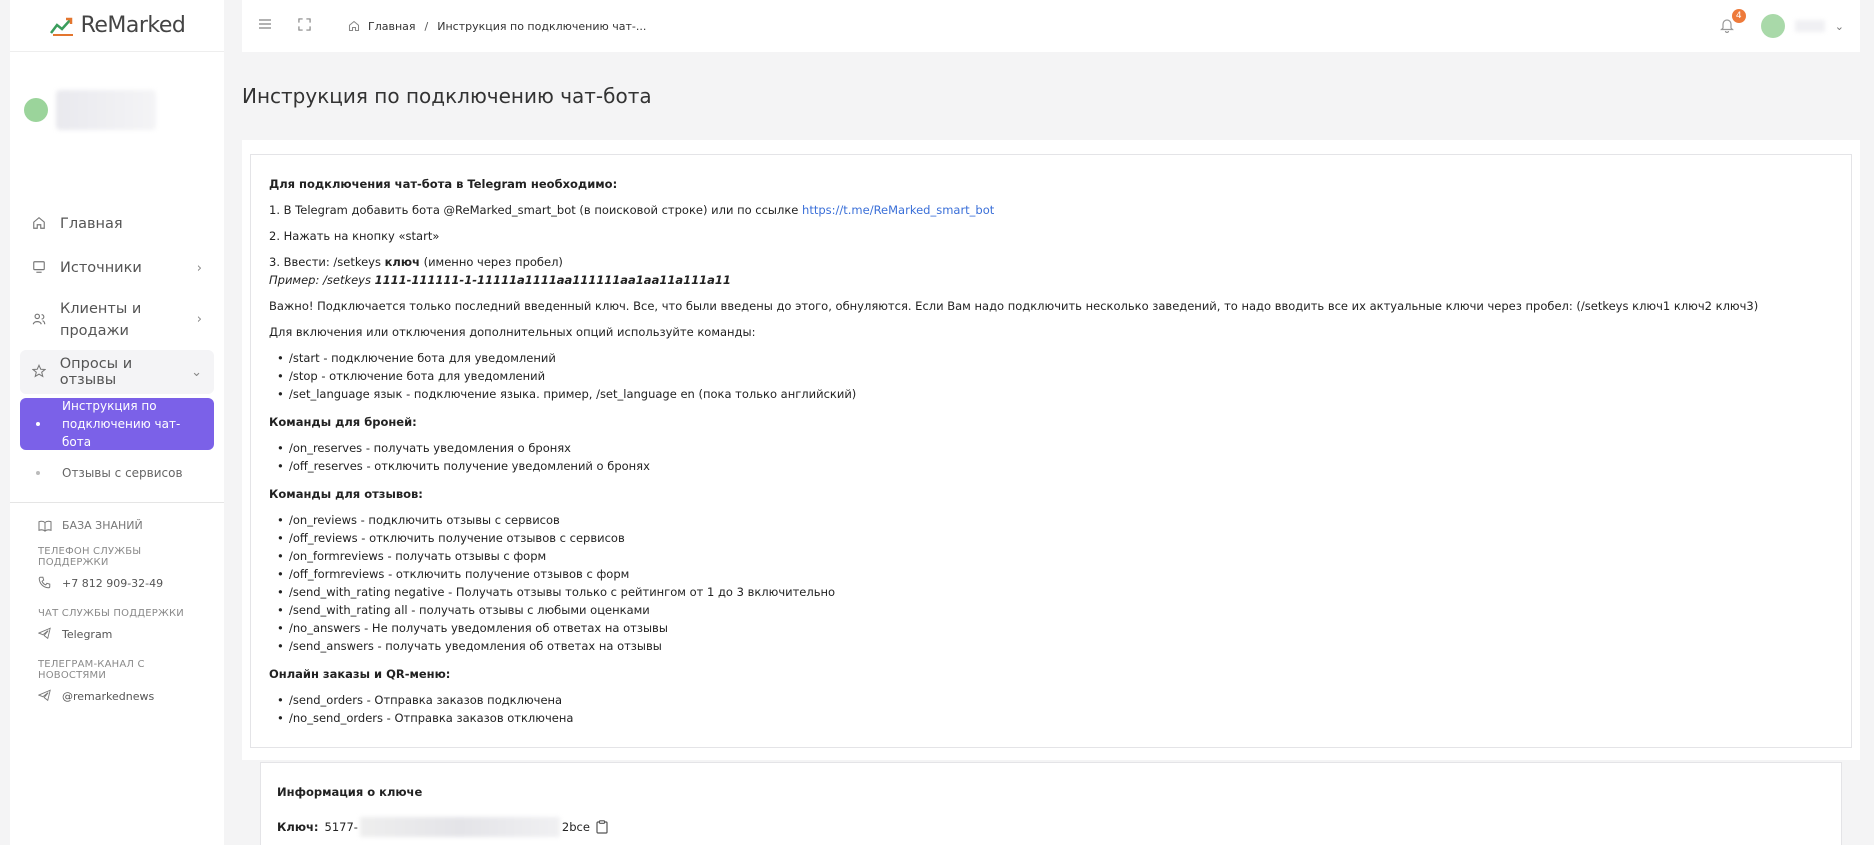  What do you see at coordinates (266, 26) in the screenshot?
I see `menu-icon` at bounding box center [266, 26].